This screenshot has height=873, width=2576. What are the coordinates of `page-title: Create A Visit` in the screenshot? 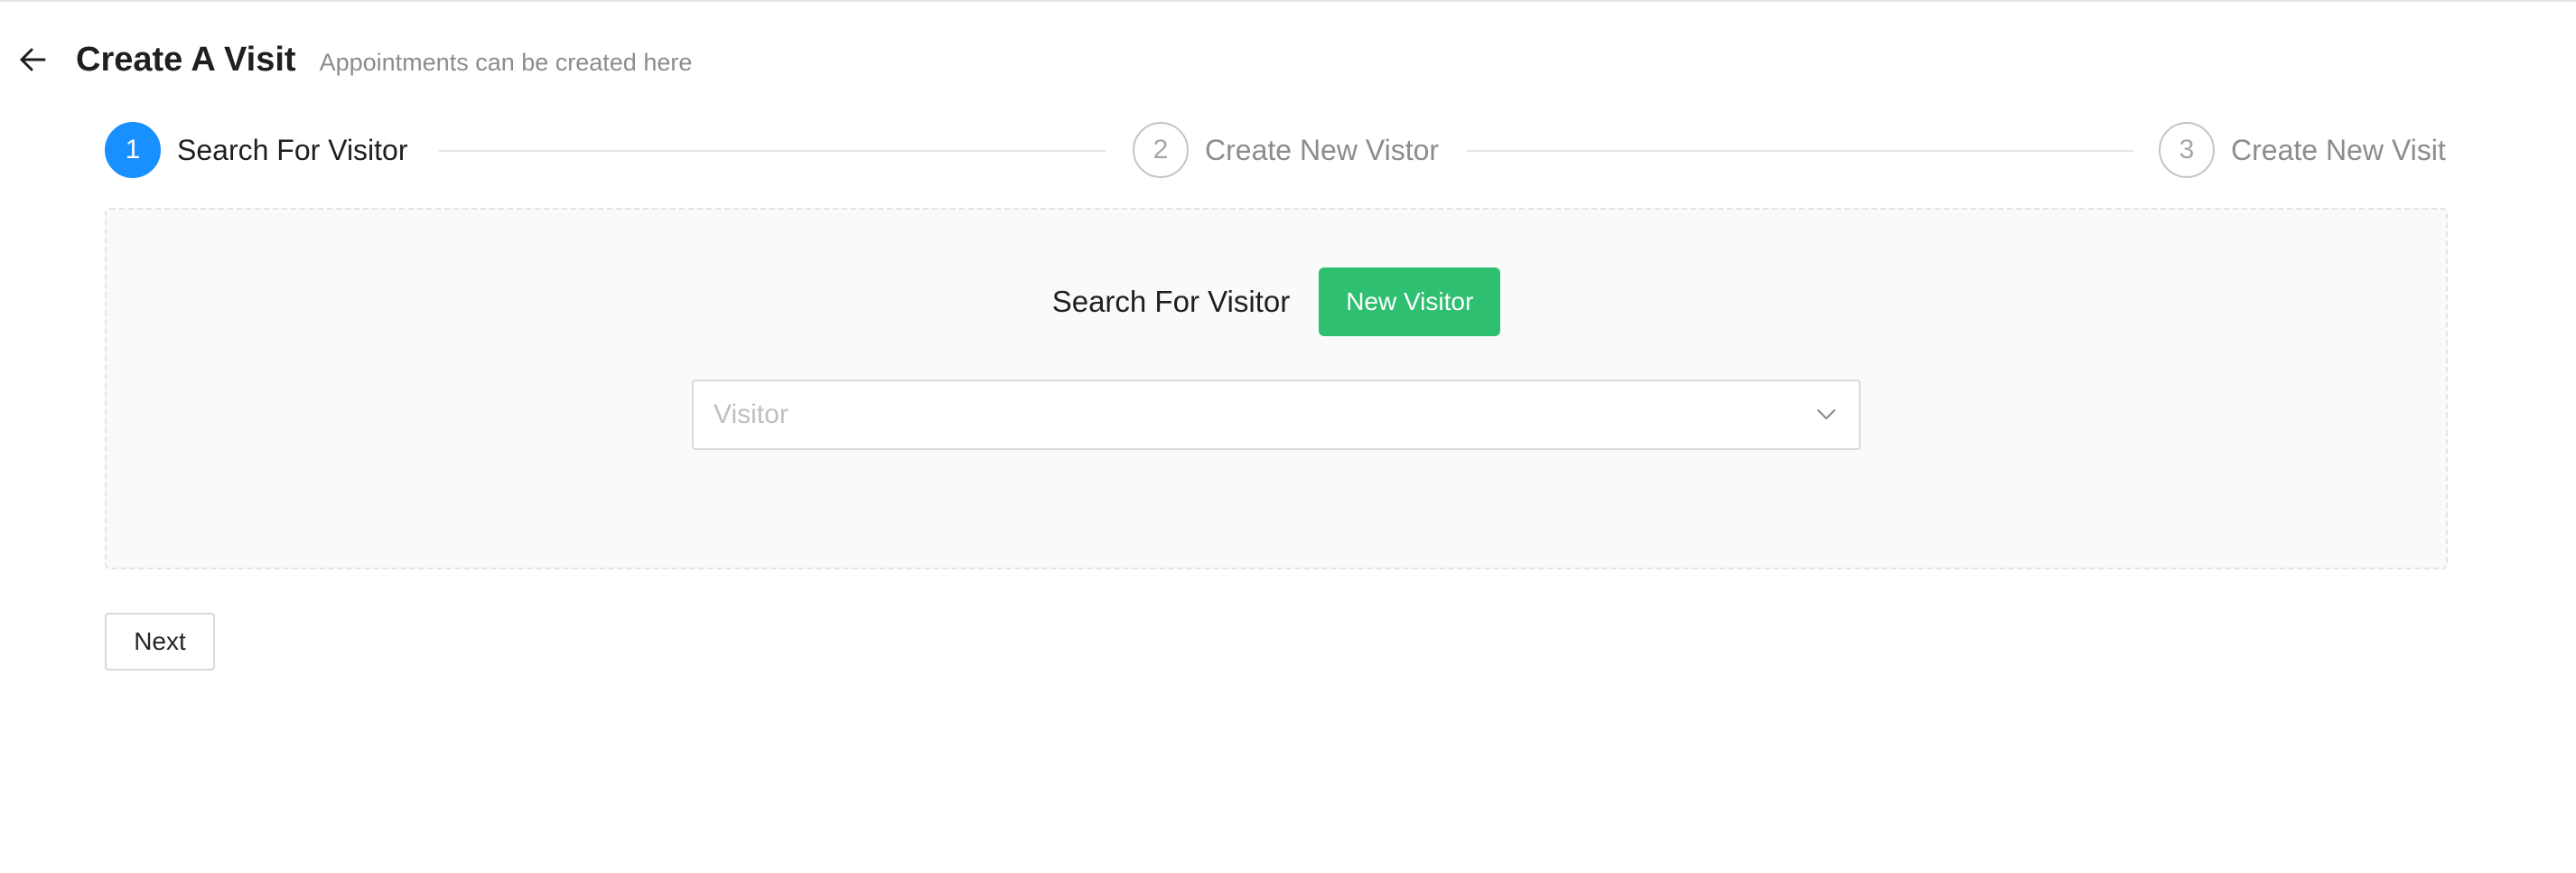 It's located at (186, 59).